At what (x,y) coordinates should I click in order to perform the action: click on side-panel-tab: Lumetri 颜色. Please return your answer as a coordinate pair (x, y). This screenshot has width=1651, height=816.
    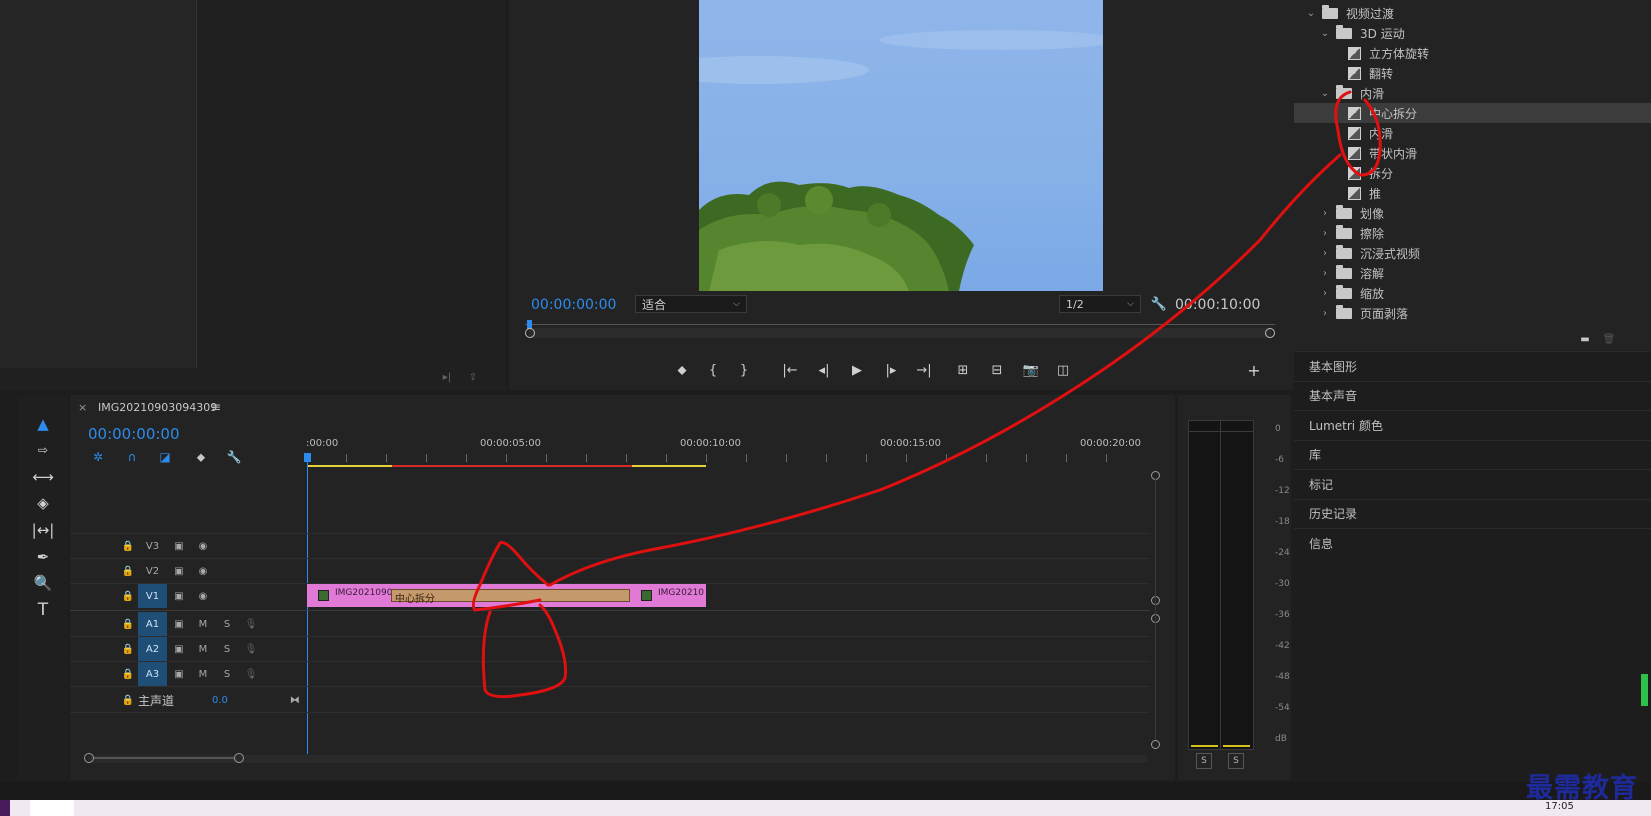
    Looking at the image, I should click on (1472, 424).